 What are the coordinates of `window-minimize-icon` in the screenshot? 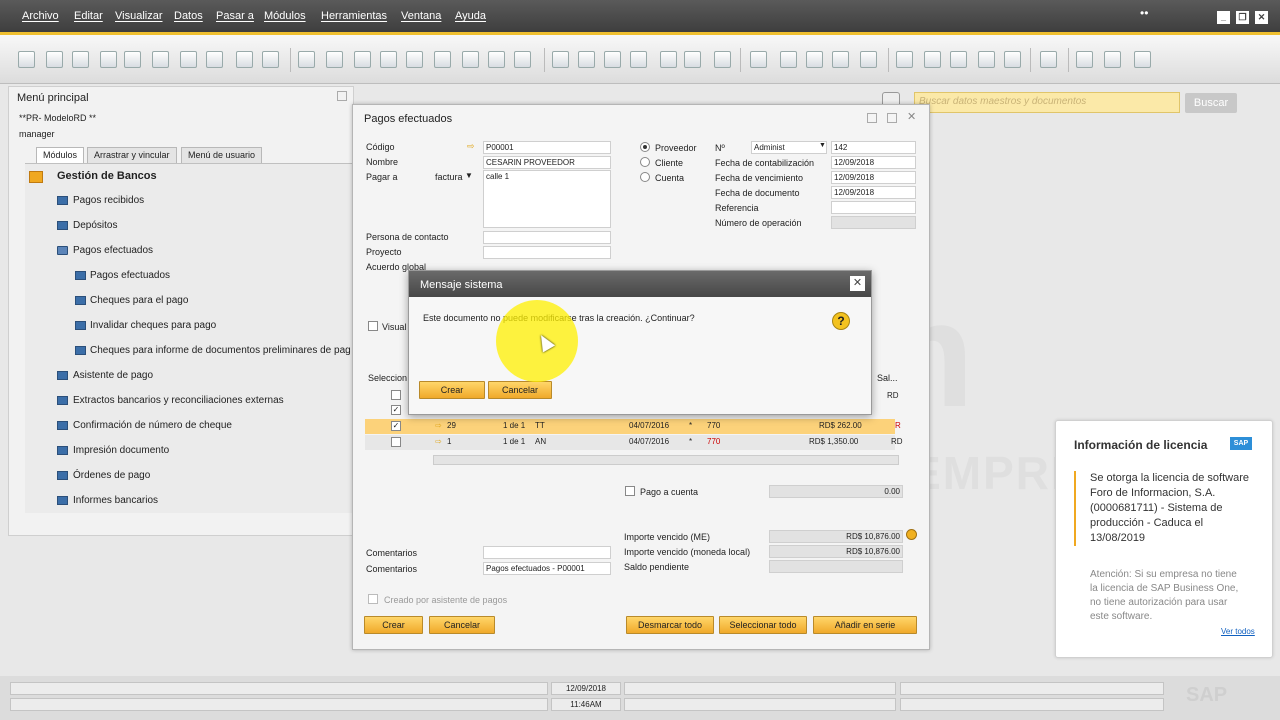 It's located at (872, 118).